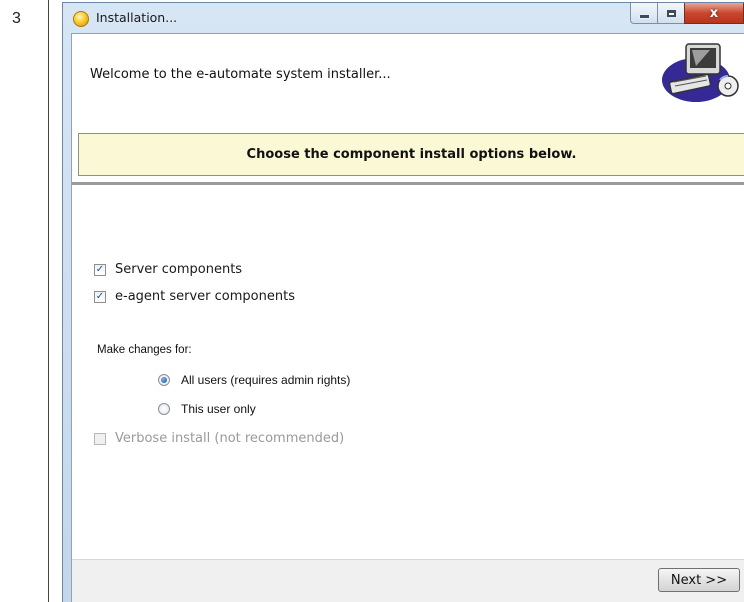  What do you see at coordinates (205, 296) in the screenshot?
I see `e-agent-components-label: e-agent server components` at bounding box center [205, 296].